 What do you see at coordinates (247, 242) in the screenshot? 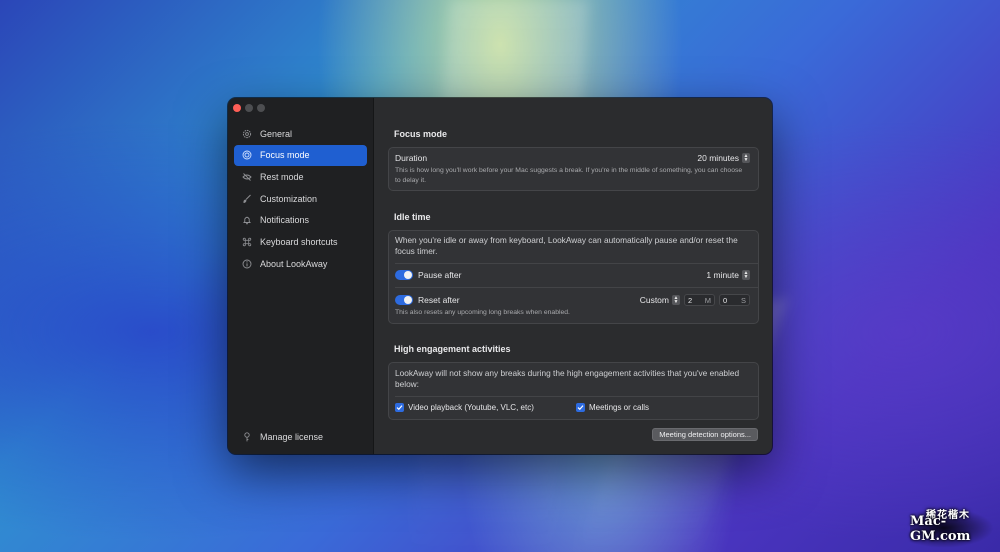
I see `command-icon` at bounding box center [247, 242].